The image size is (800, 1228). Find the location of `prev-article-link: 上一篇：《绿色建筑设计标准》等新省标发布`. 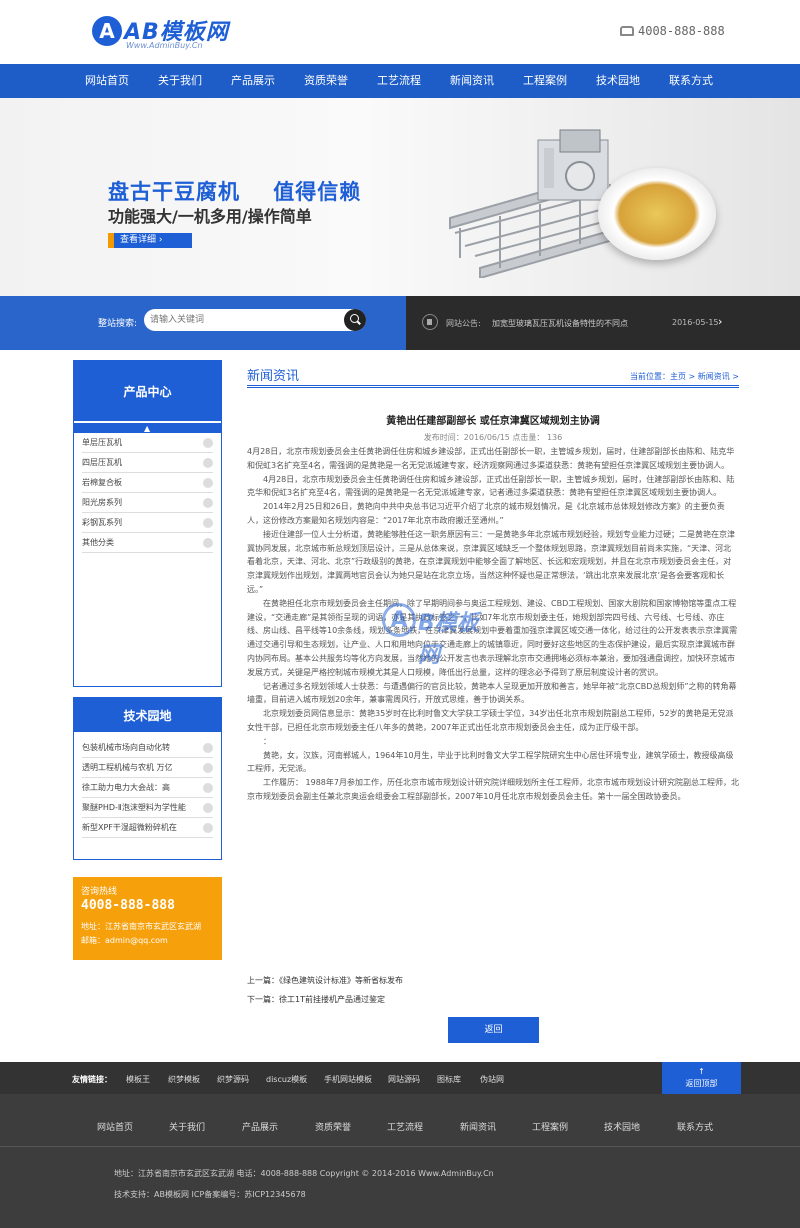

prev-article-link: 上一篇：《绿色建筑设计标准》等新省标发布 is located at coordinates (325, 980).